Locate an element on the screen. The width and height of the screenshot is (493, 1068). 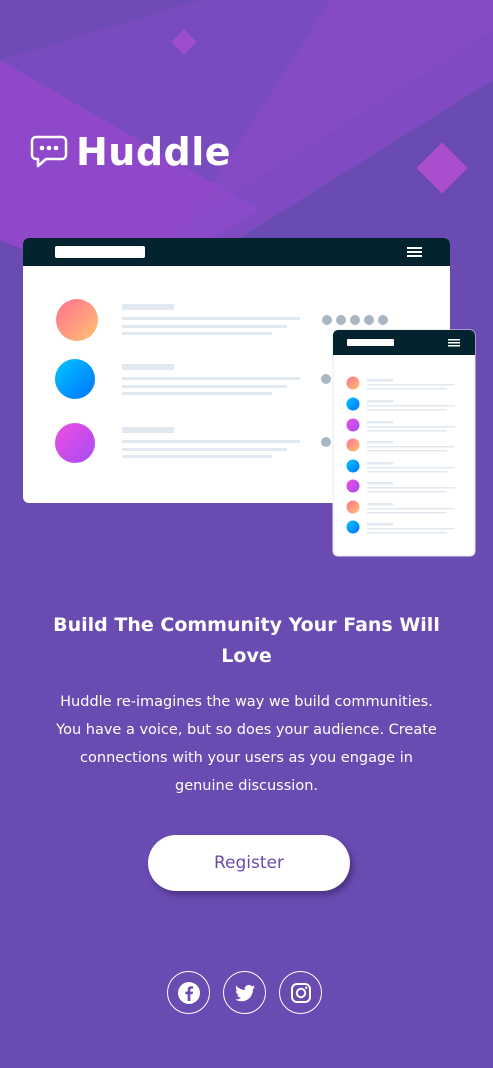
instagram-link is located at coordinates (300, 992).